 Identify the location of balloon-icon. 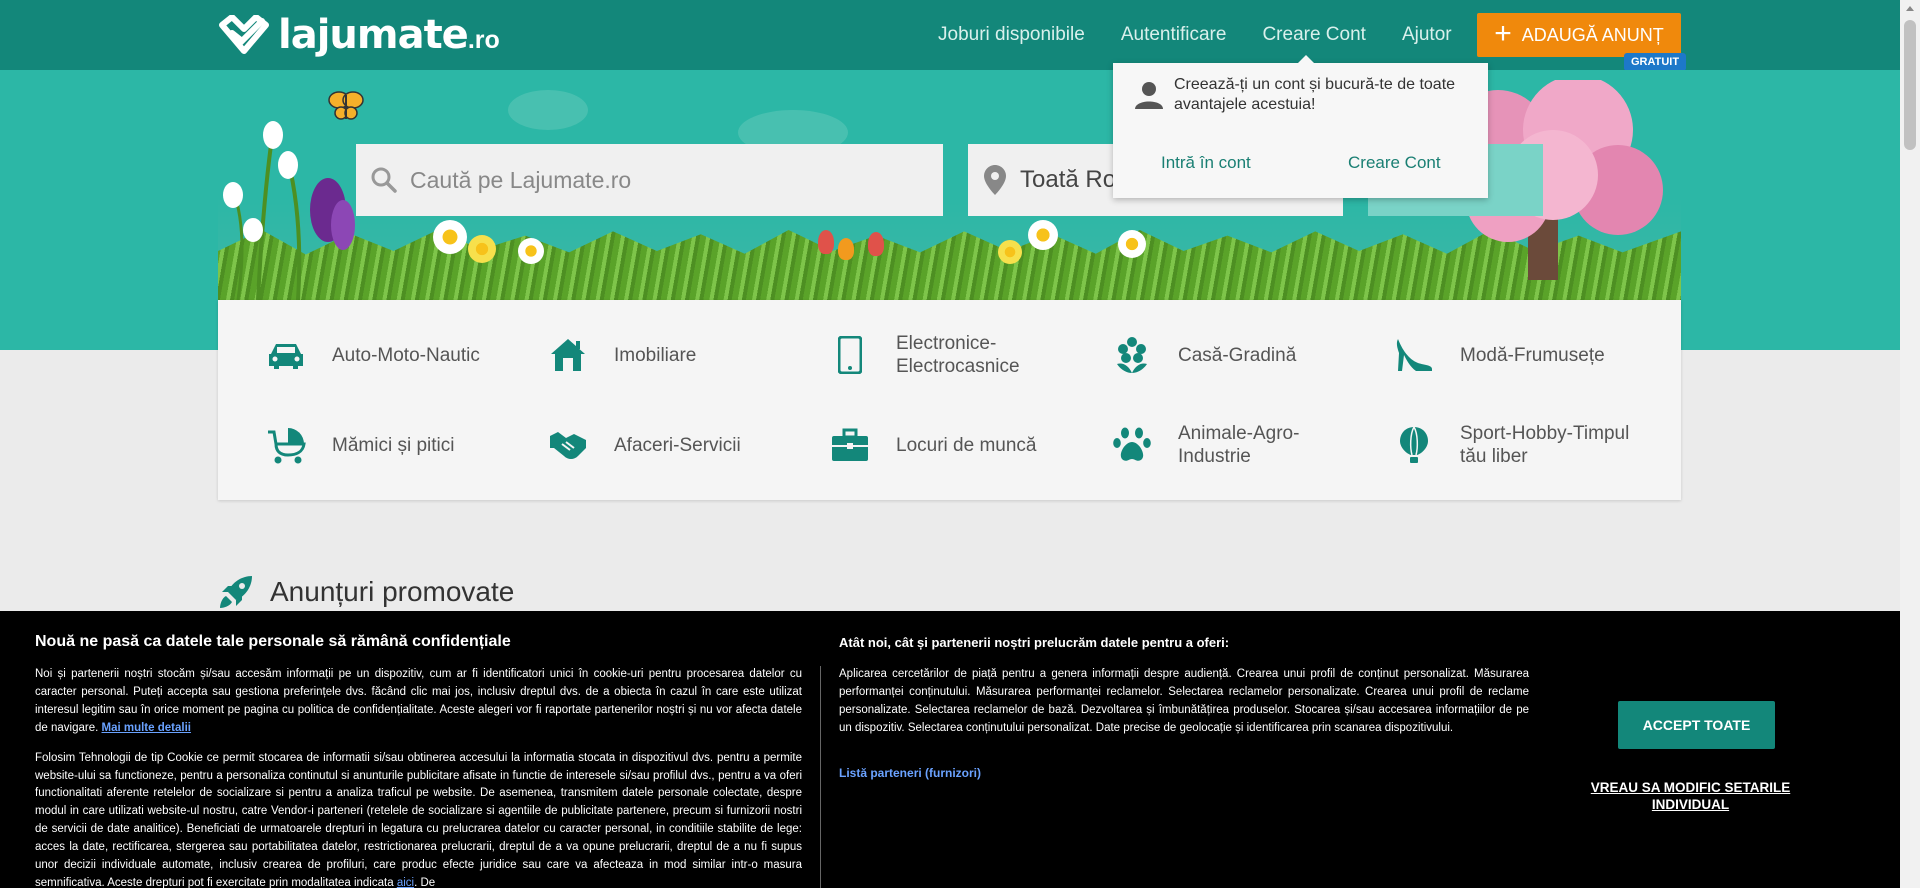
(1414, 444).